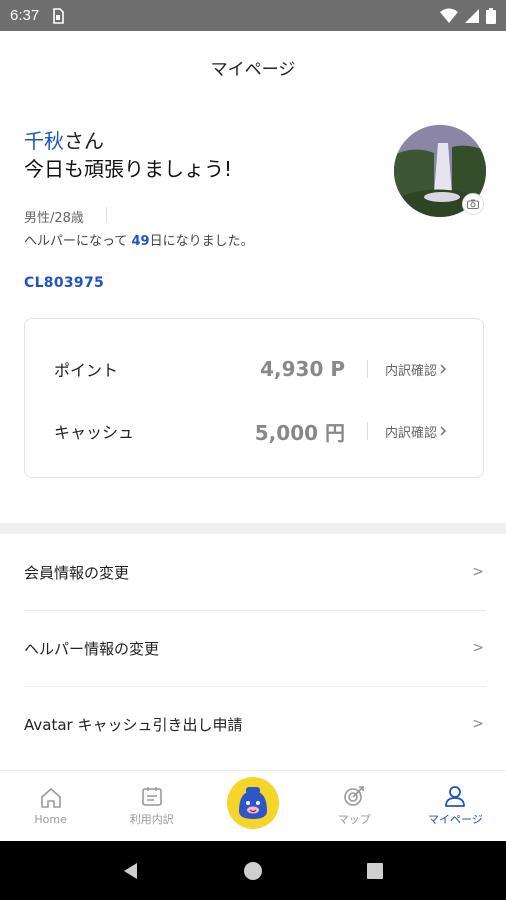 This screenshot has height=900, width=506. What do you see at coordinates (128, 169) in the screenshot?
I see `greeting-message: 今日も頑張りましょう!` at bounding box center [128, 169].